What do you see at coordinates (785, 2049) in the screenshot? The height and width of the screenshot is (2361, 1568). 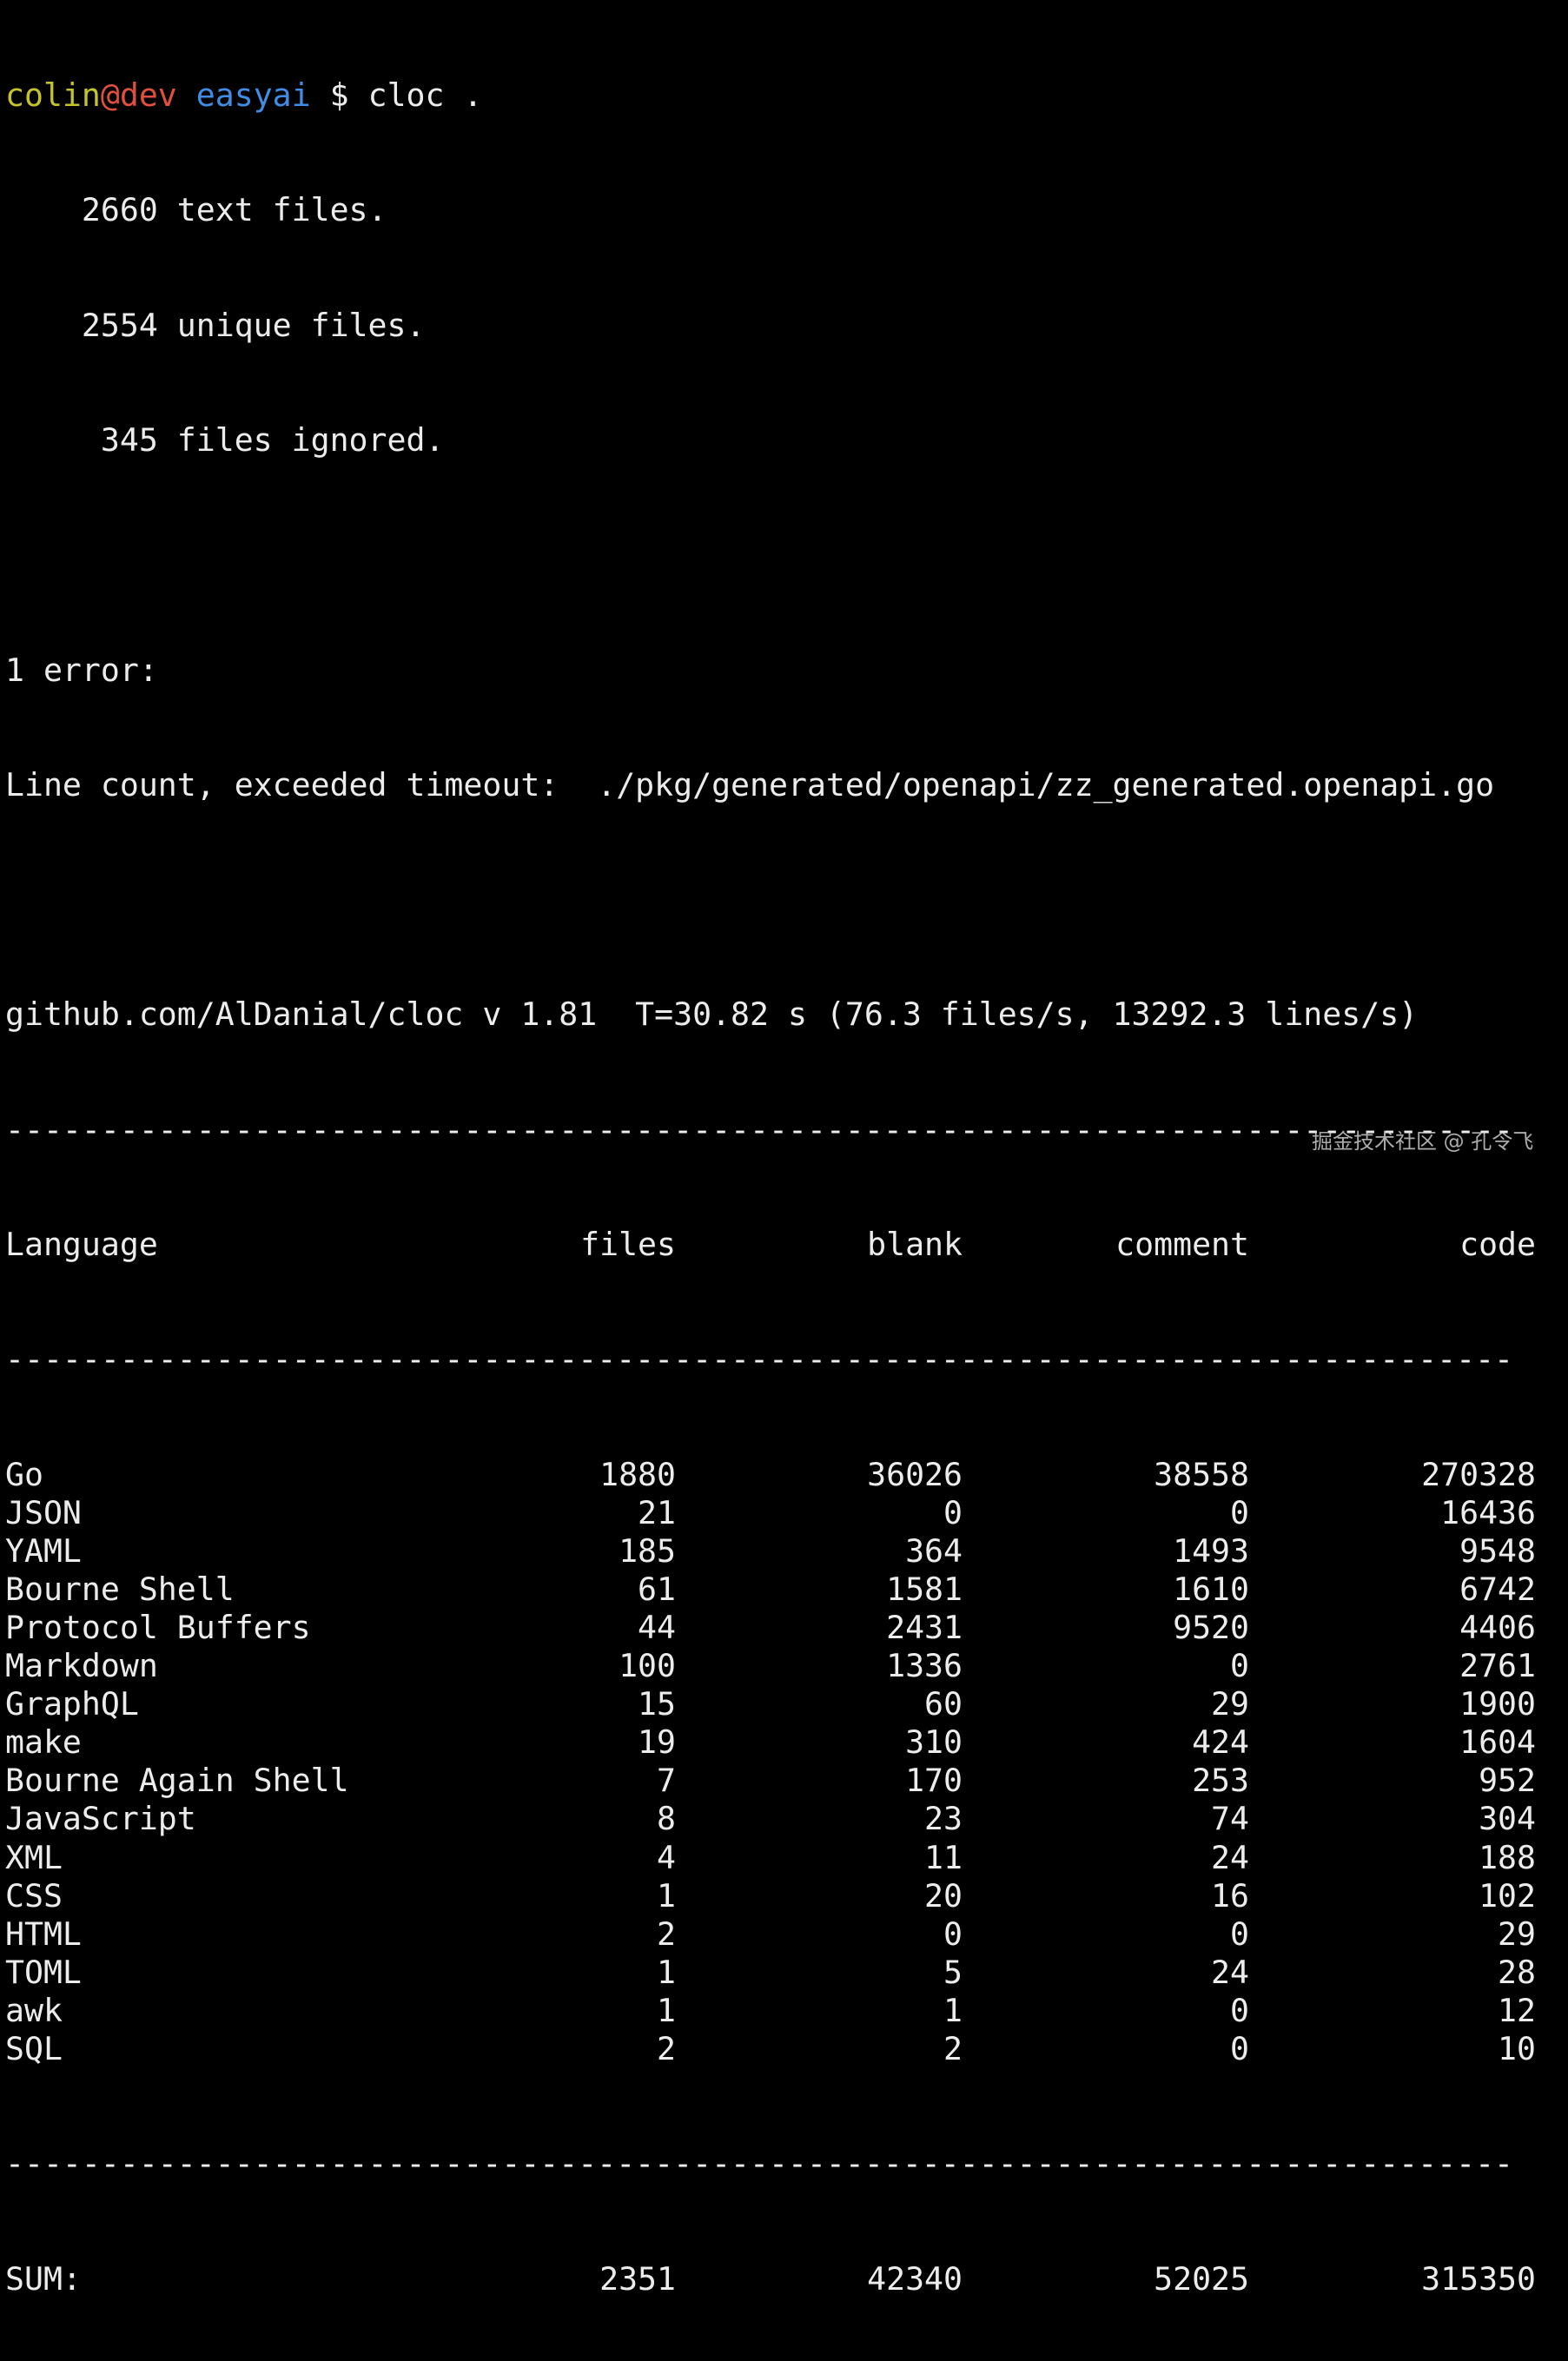 I see `table-row: SQL 2 2 0 10` at bounding box center [785, 2049].